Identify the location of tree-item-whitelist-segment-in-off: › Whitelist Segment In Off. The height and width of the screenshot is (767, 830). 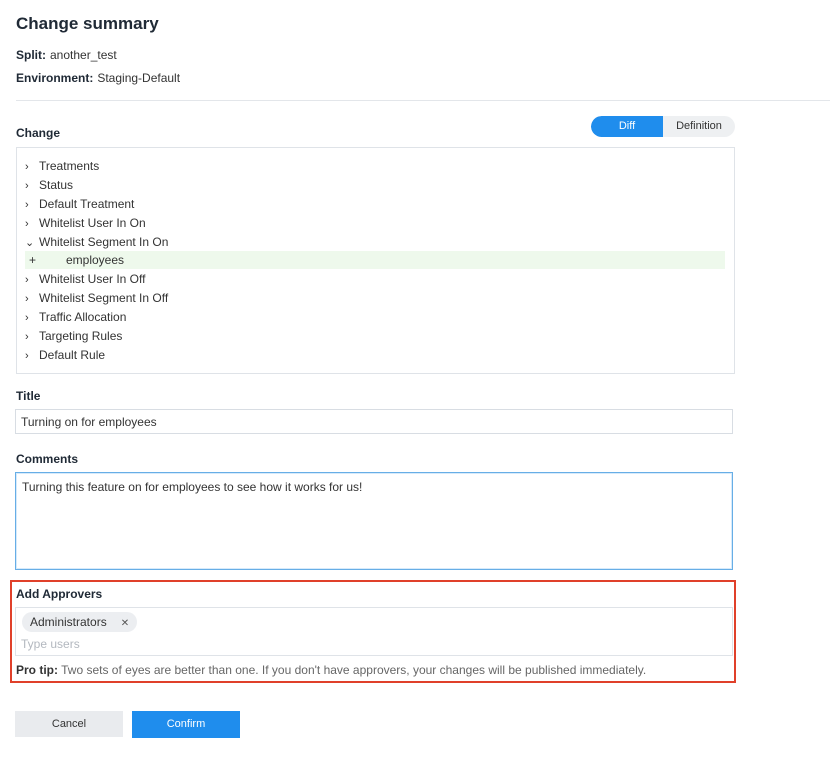
(96, 298).